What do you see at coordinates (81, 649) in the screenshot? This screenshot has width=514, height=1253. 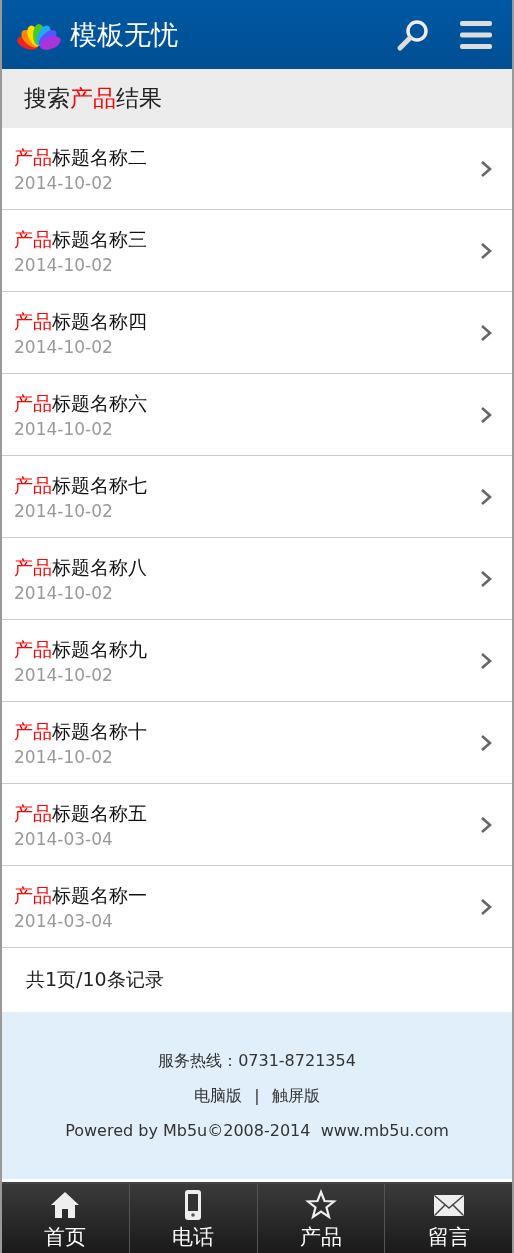 I see `result-title: 产品标题名称九` at bounding box center [81, 649].